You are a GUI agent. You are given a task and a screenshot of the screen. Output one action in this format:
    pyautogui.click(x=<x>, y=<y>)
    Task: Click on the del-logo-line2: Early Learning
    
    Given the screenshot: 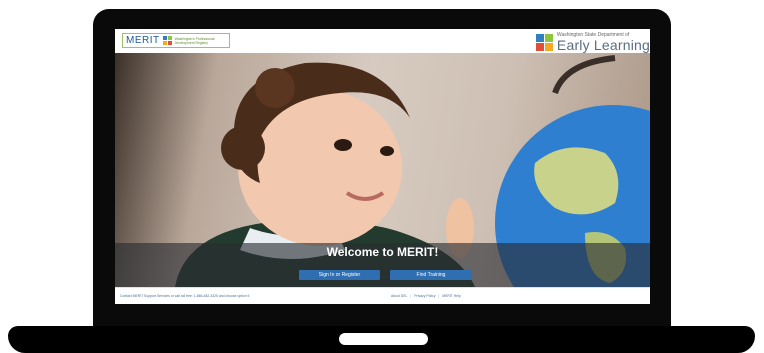 What is the action you would take?
    pyautogui.click(x=603, y=44)
    